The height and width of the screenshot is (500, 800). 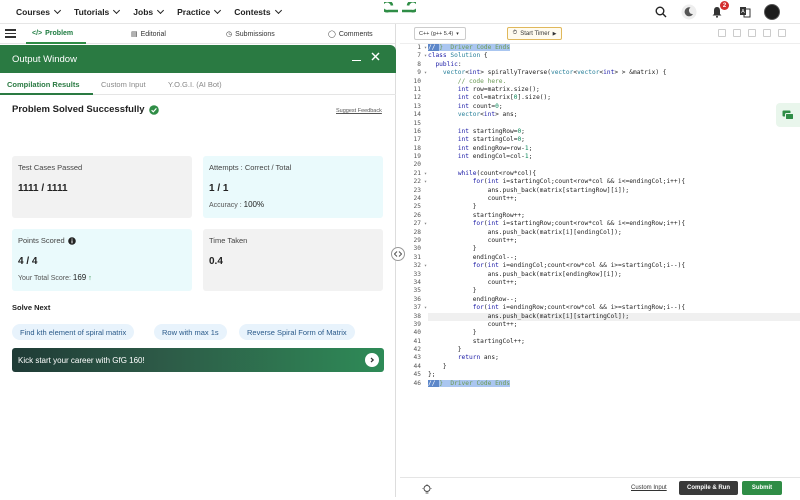 I want to click on test-cases-label: Test Cases Passed, so click(x=50, y=167).